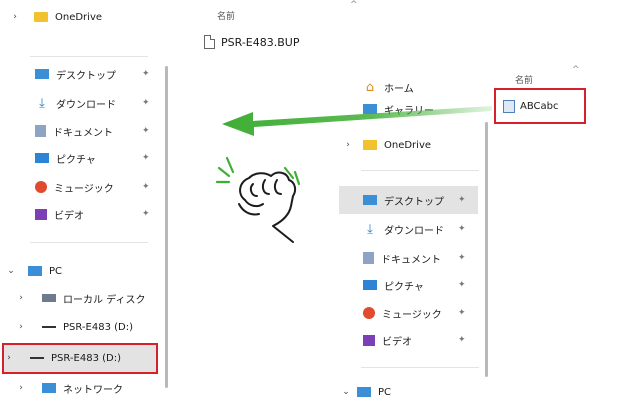 This screenshot has height=402, width=630. Describe the element at coordinates (258, 199) in the screenshot. I see `grab-hand-icon` at that location.